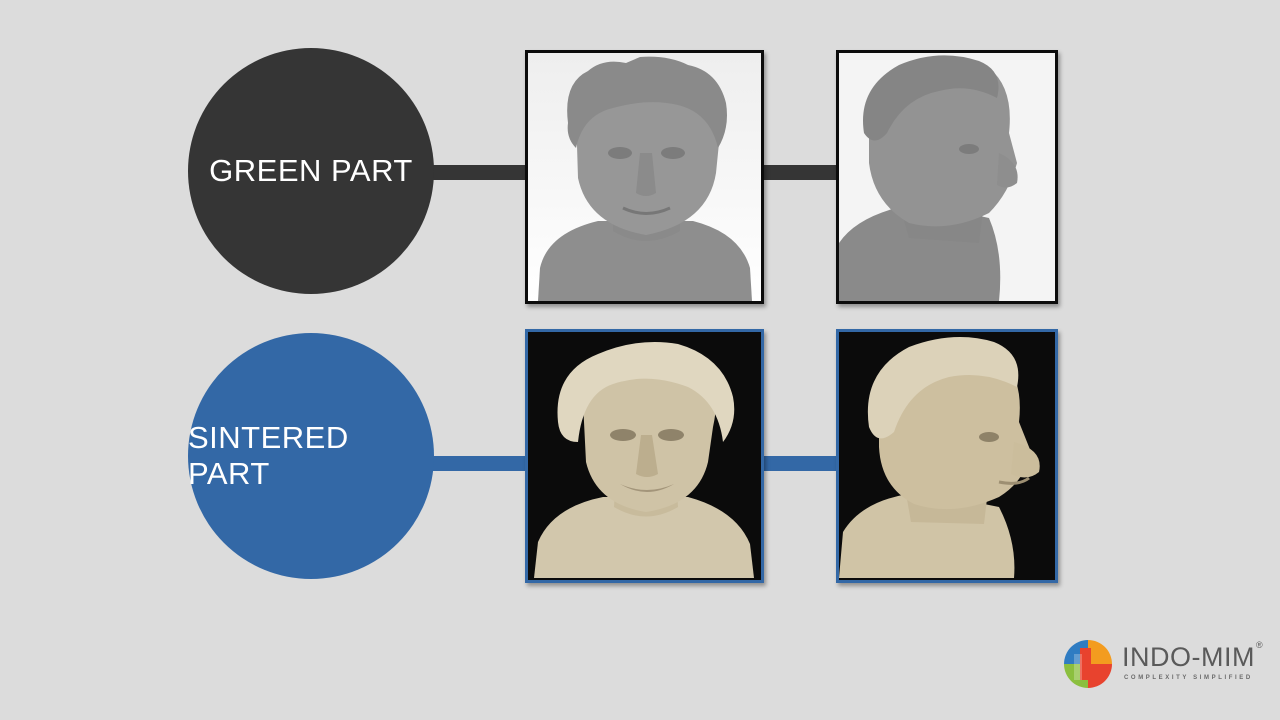 The width and height of the screenshot is (1280, 720). What do you see at coordinates (947, 177) in the screenshot?
I see `green-part-side-image` at bounding box center [947, 177].